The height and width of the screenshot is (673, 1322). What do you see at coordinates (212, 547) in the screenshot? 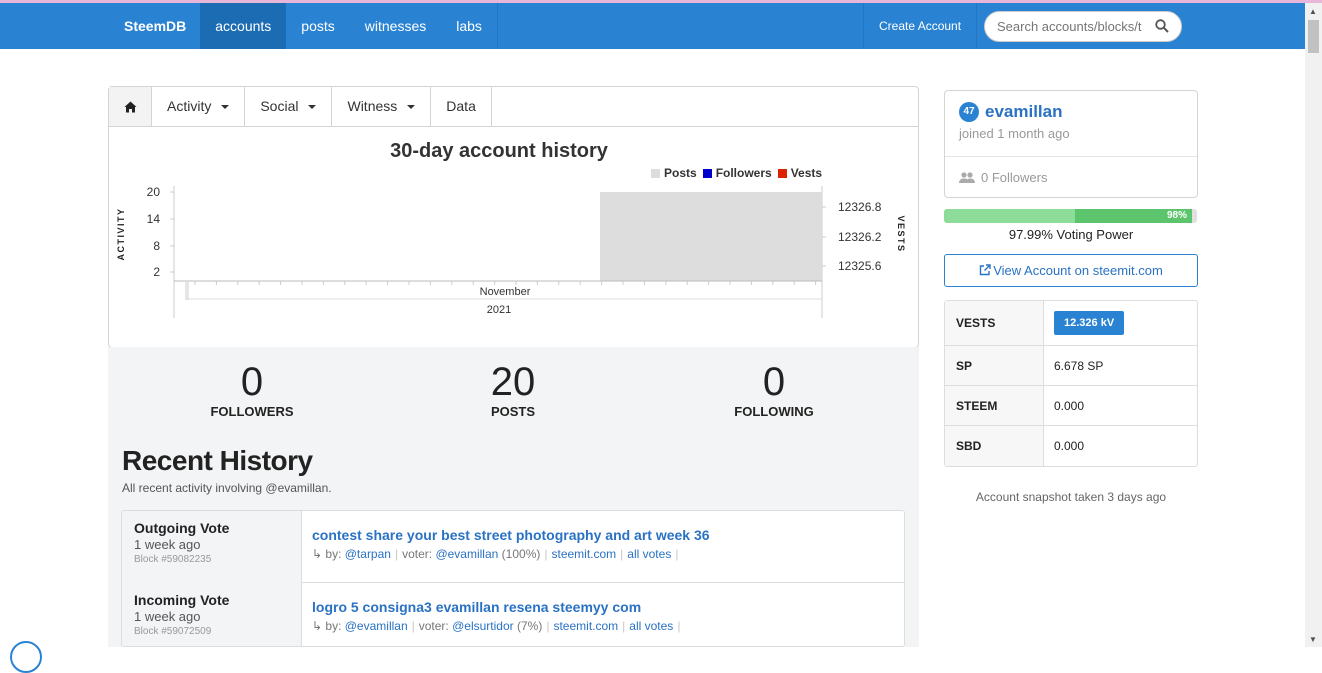
I see `history-row-meta: Outgoing Vote 1 week ago Block #59082235` at bounding box center [212, 547].